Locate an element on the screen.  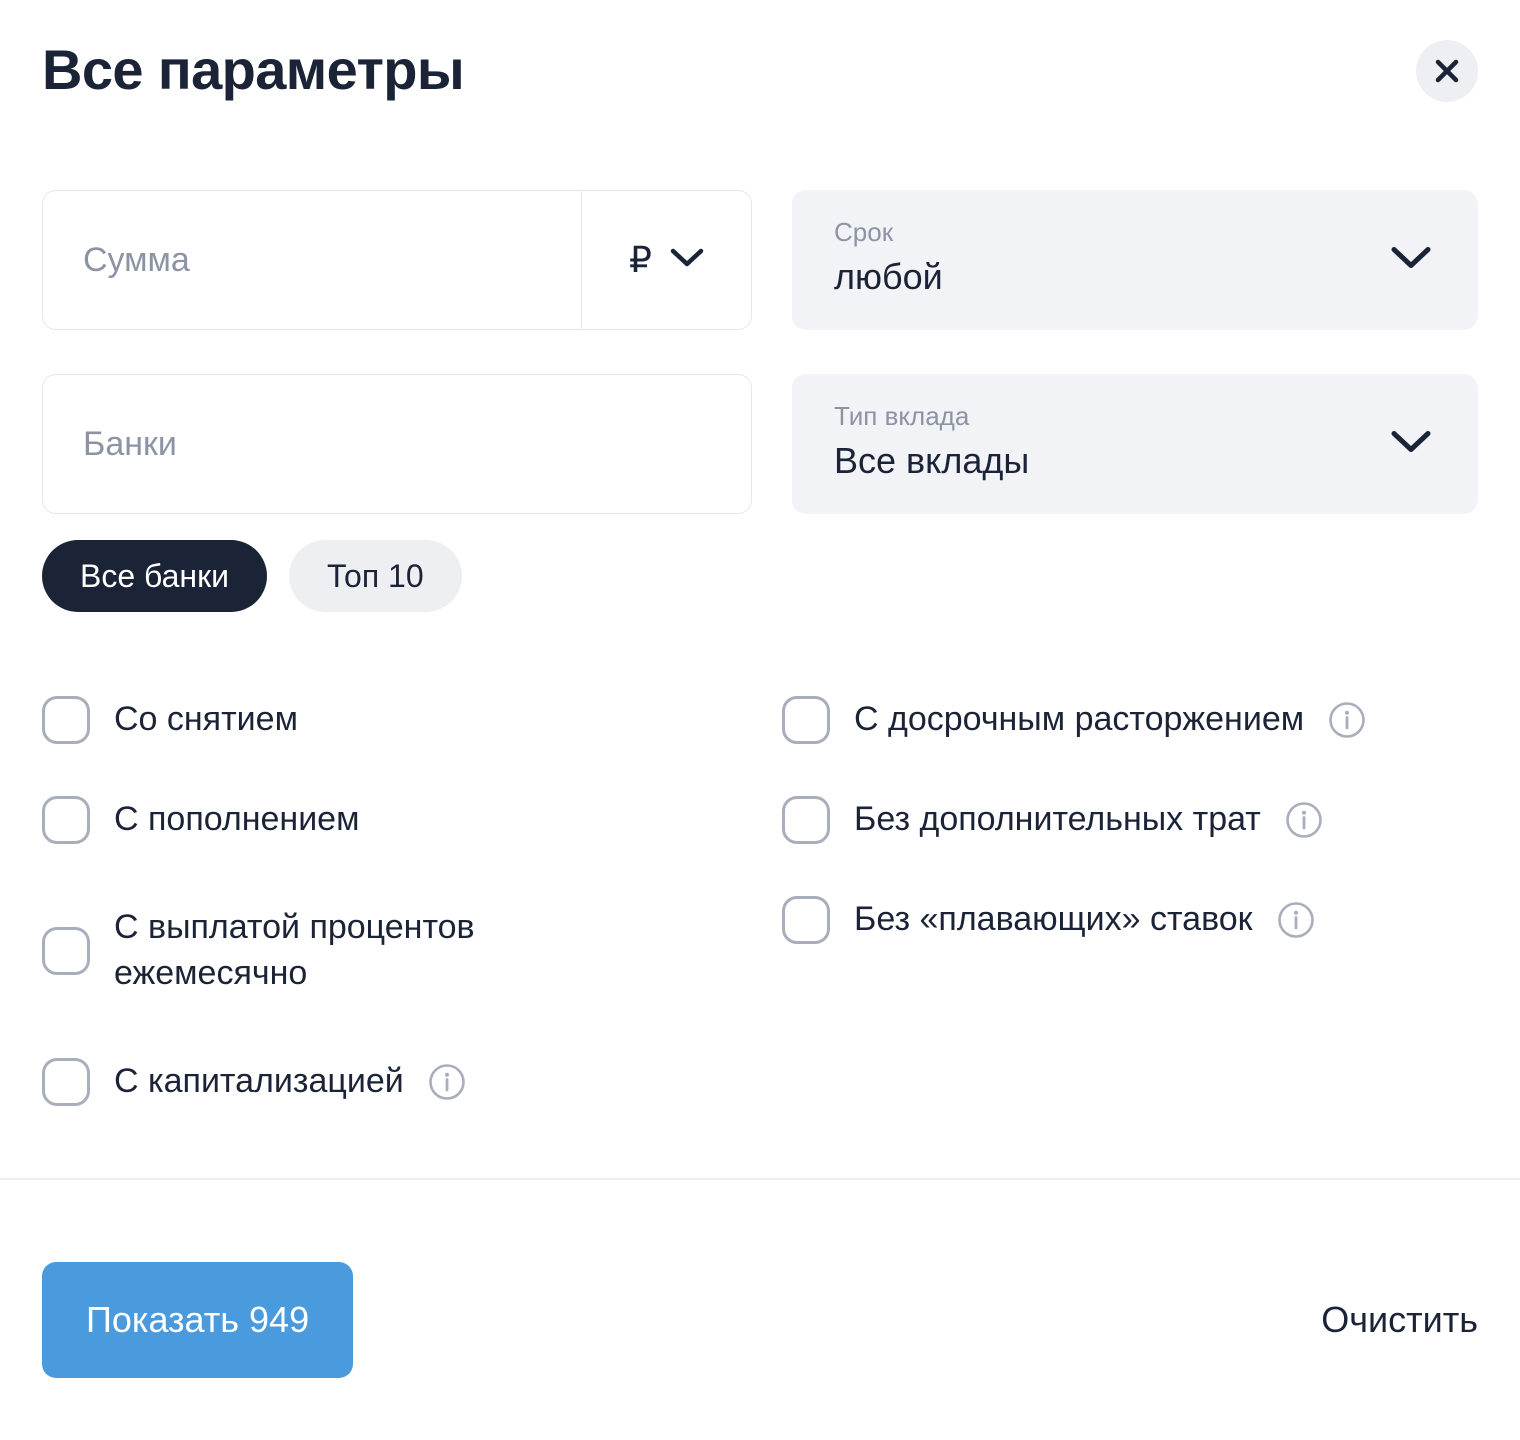
checkbox-label: С капитализацией is located at coordinates (259, 1081).